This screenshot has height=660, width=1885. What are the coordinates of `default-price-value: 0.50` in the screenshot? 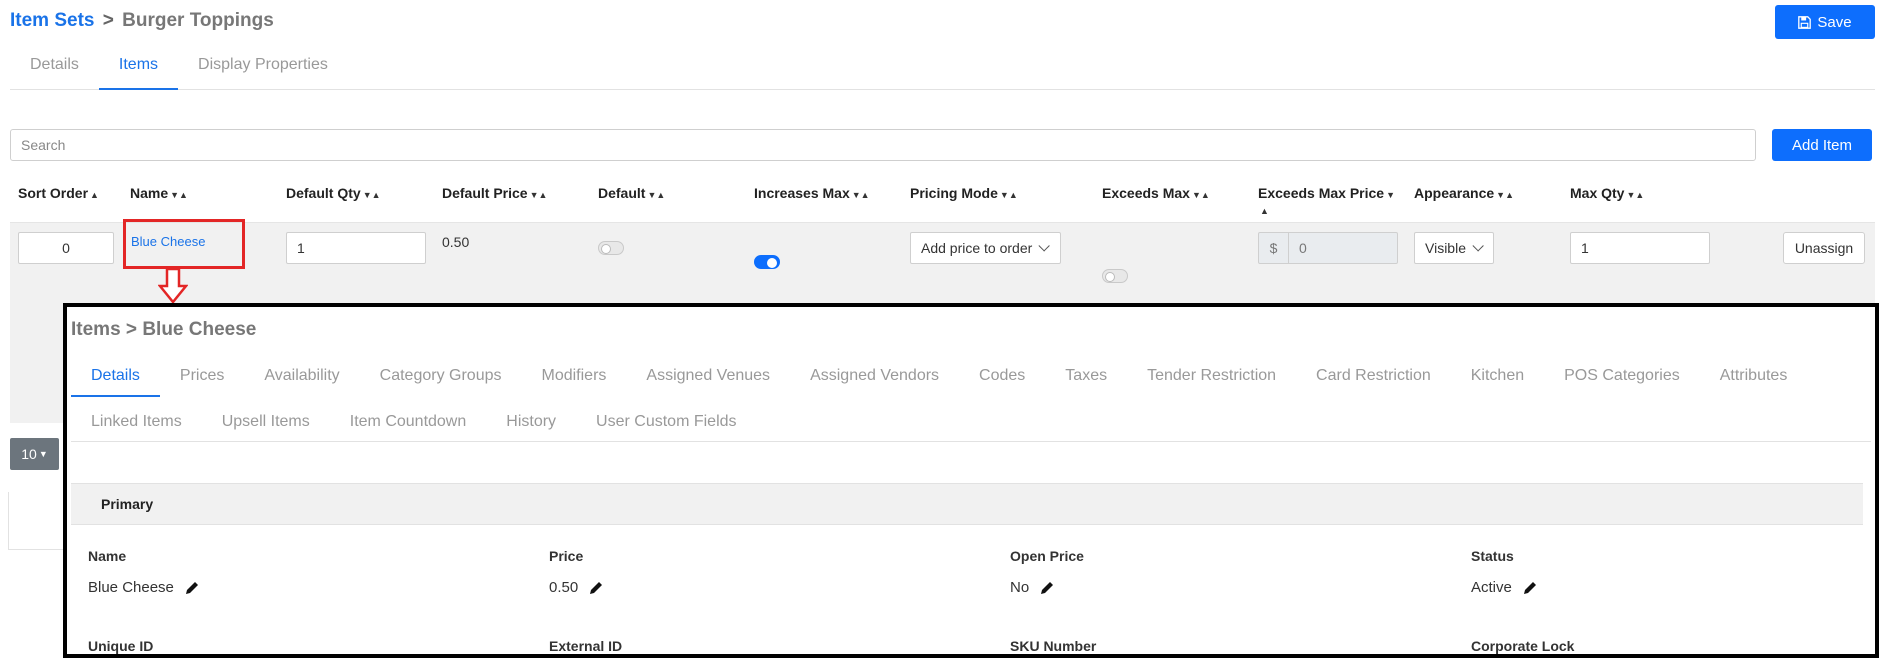 It's located at (456, 242).